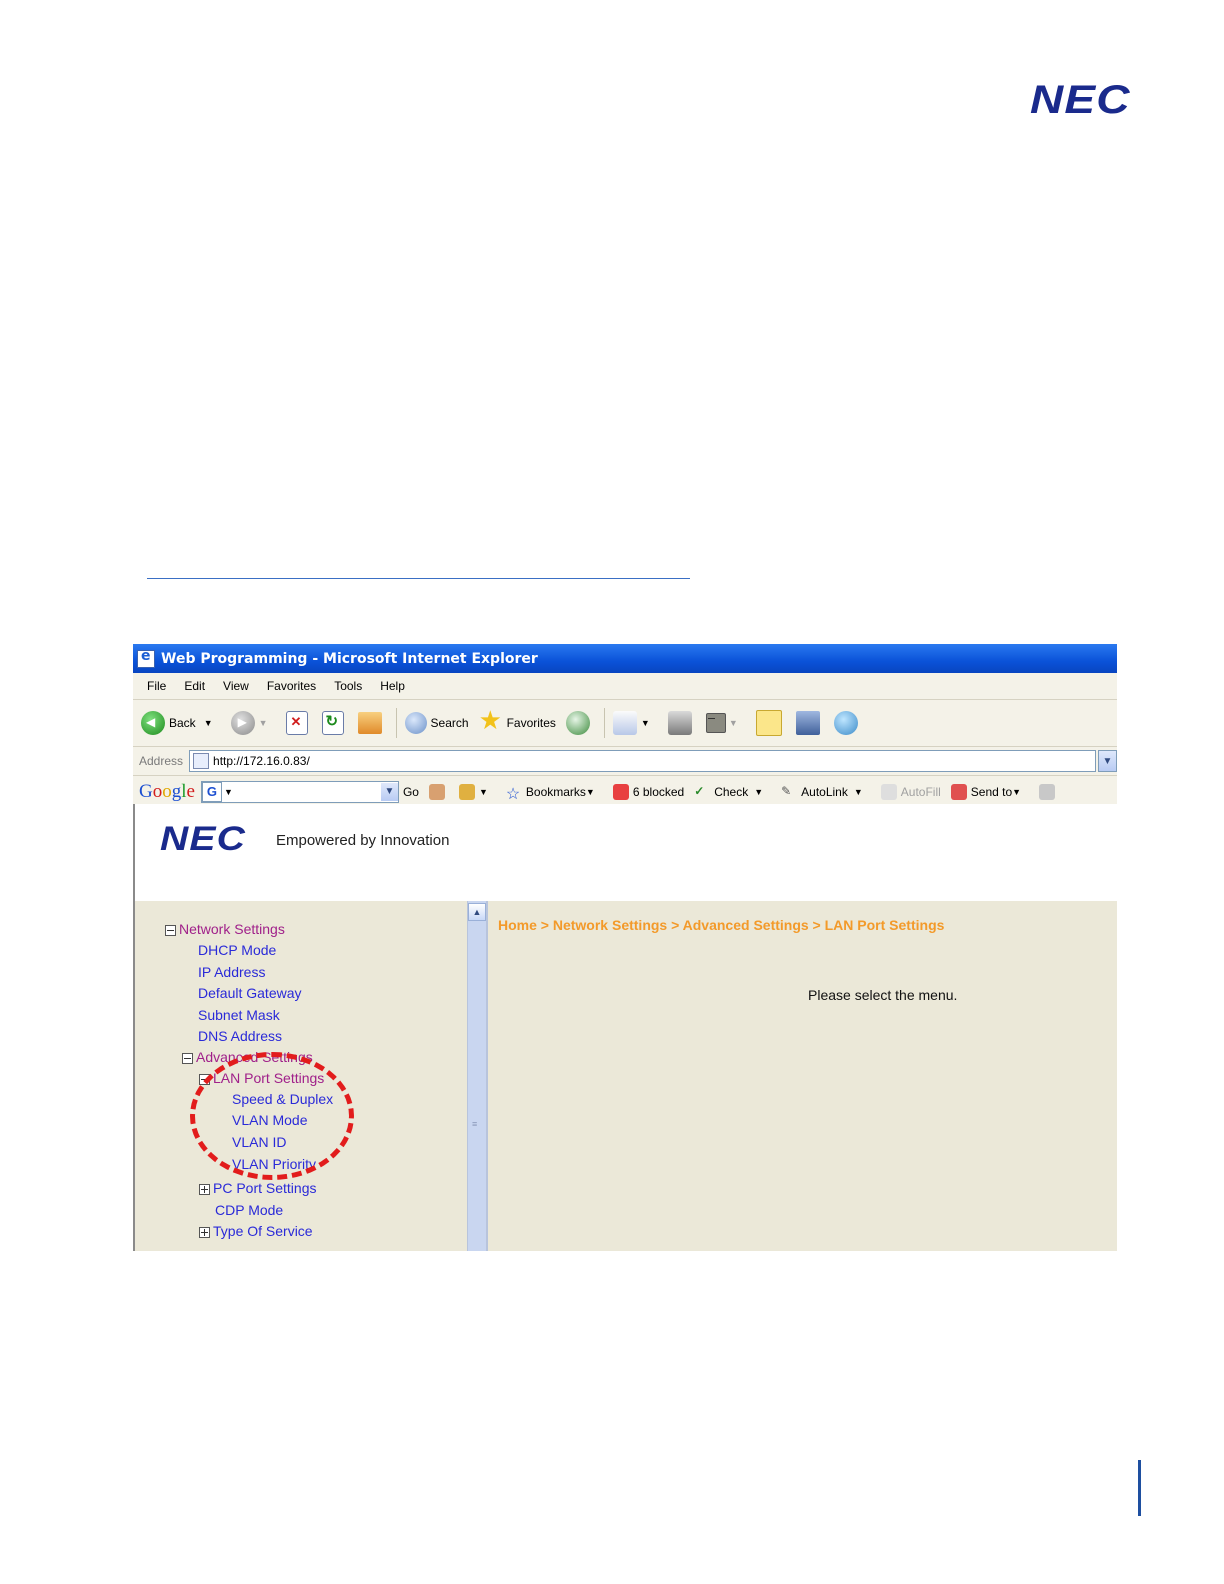  Describe the element at coordinates (517, 720) in the screenshot. I see `favorites-button: Favorites` at that location.